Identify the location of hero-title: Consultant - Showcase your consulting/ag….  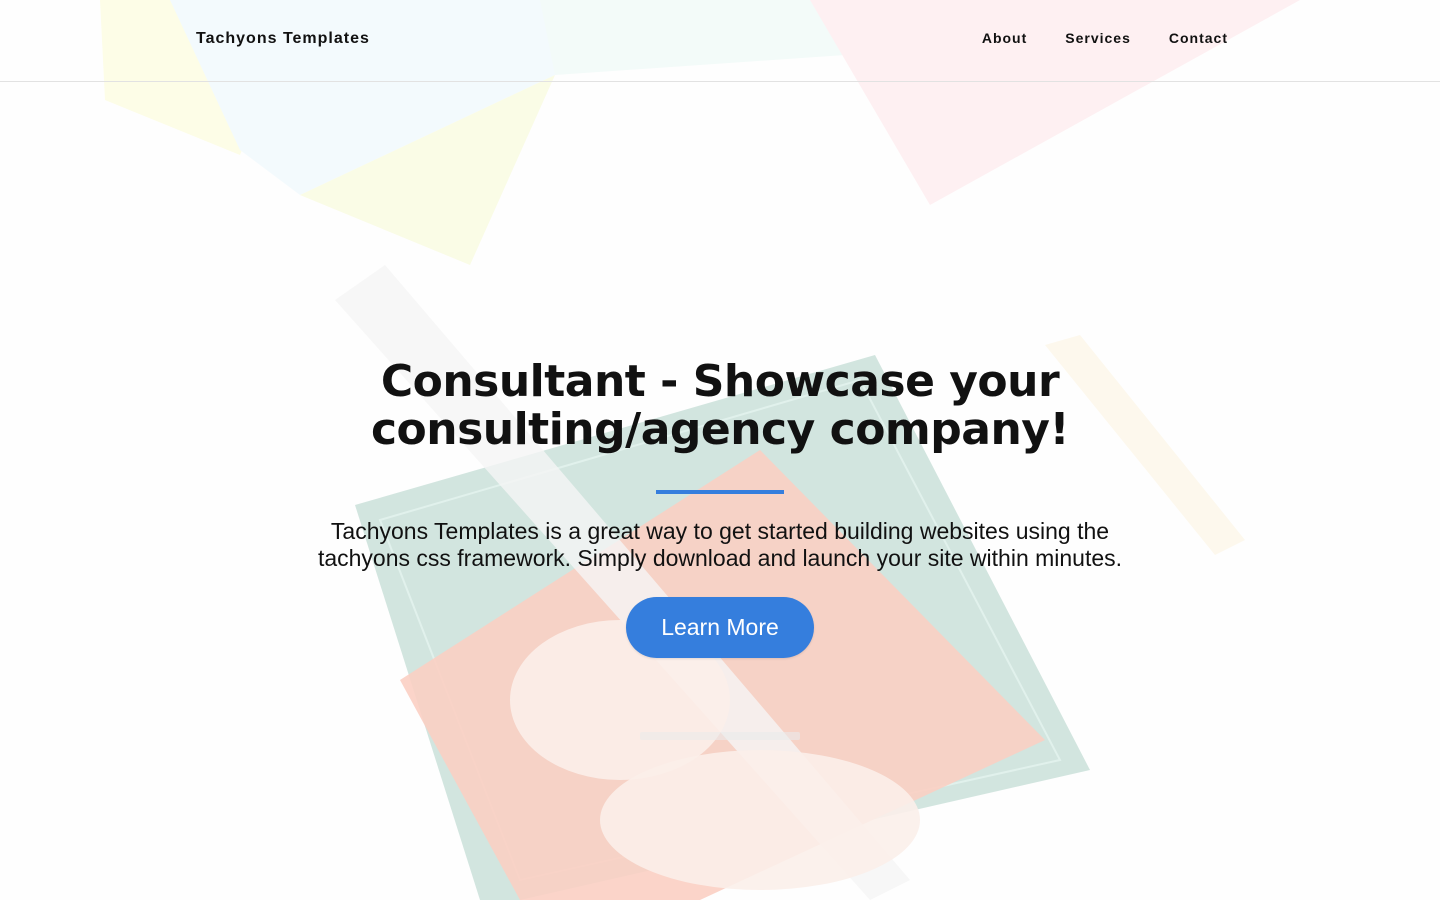
(720, 405).